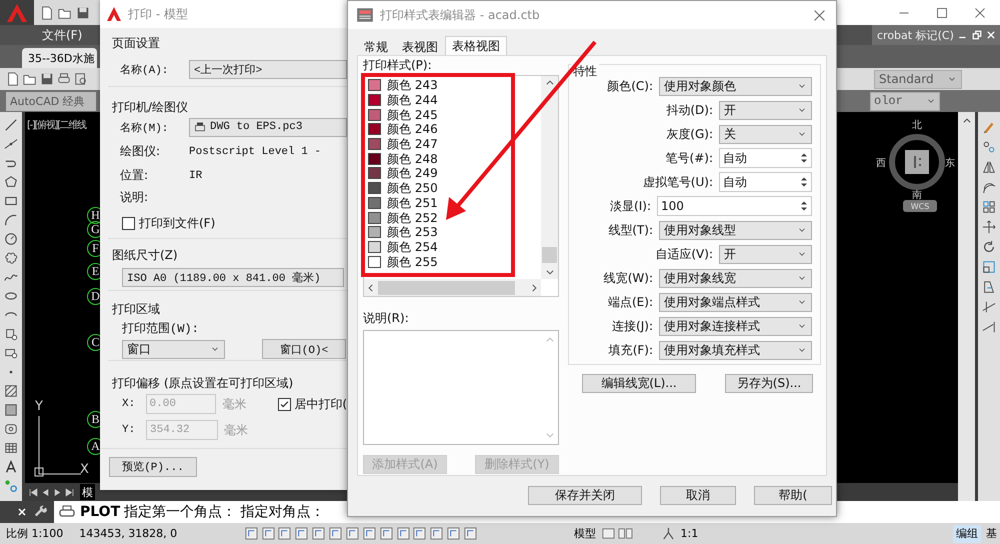  What do you see at coordinates (318, 533) in the screenshot?
I see `polar-icon` at bounding box center [318, 533].